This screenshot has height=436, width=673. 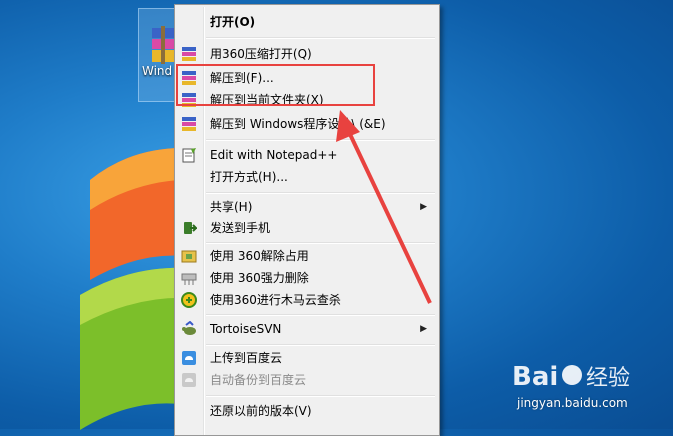 What do you see at coordinates (189, 256) in the screenshot?
I see `360-unlock-icon` at bounding box center [189, 256].